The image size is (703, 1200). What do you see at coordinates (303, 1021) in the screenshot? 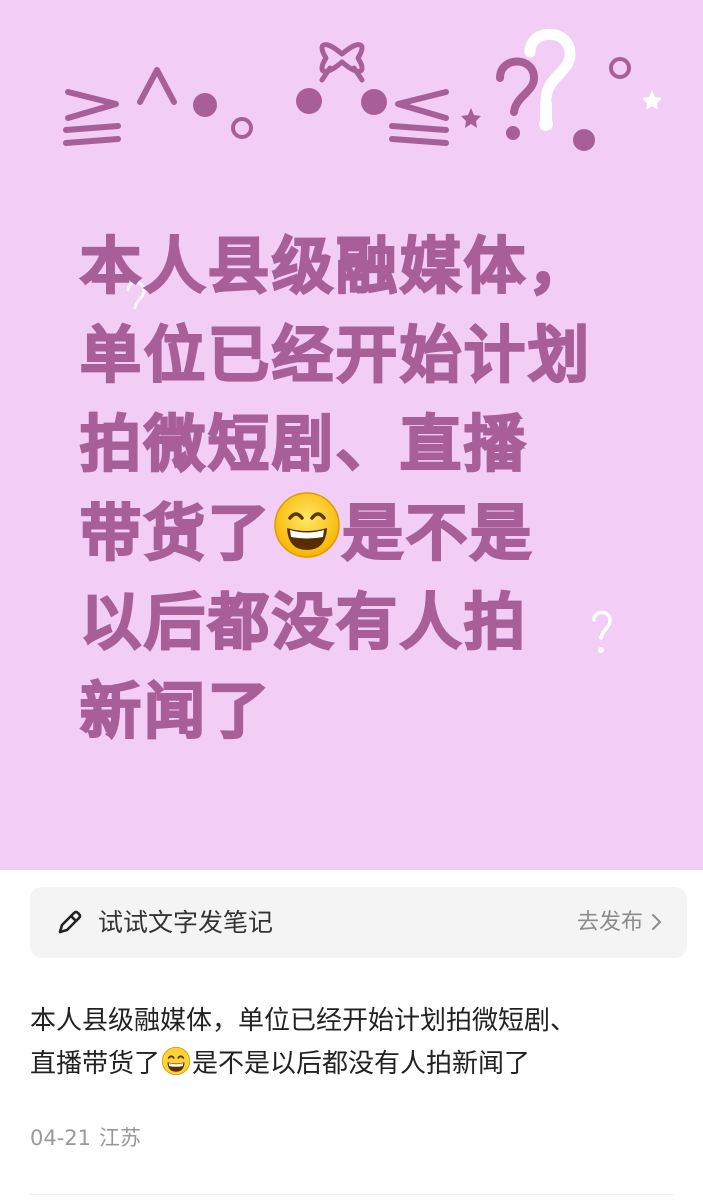
I see `note-text-line-1: 本人县级融媒体，单位已经开始计划拍微短剧、` at bounding box center [303, 1021].